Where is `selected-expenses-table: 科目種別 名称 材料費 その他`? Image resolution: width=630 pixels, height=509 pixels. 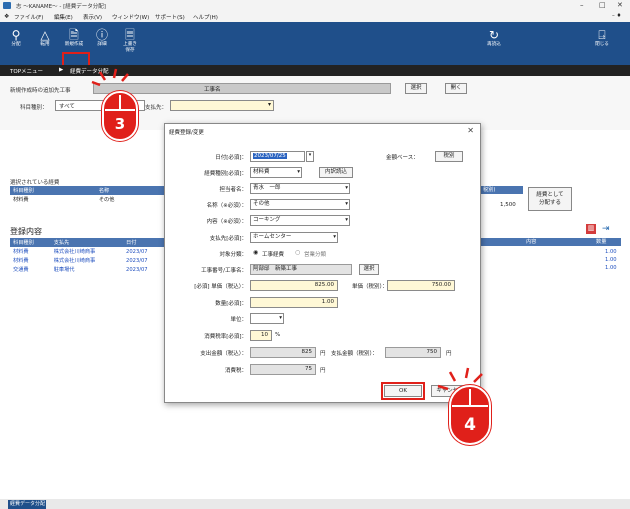 selected-expenses-table: 科目種別 名称 材料費 その他 is located at coordinates (87, 198).